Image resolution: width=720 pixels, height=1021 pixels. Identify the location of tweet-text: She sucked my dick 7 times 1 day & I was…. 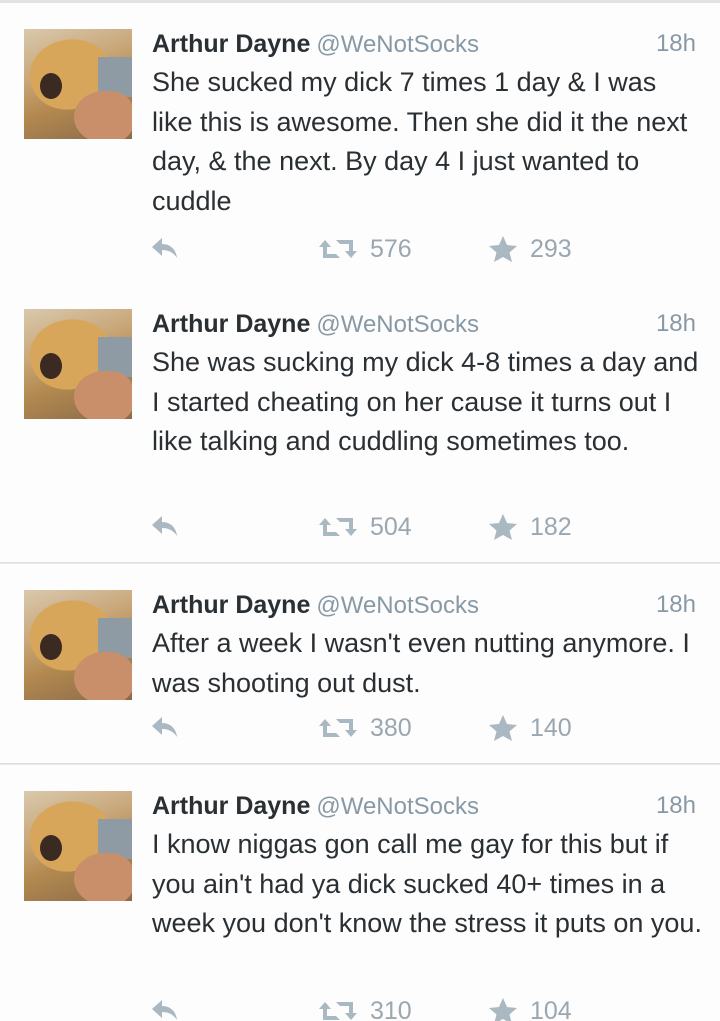
(420, 141).